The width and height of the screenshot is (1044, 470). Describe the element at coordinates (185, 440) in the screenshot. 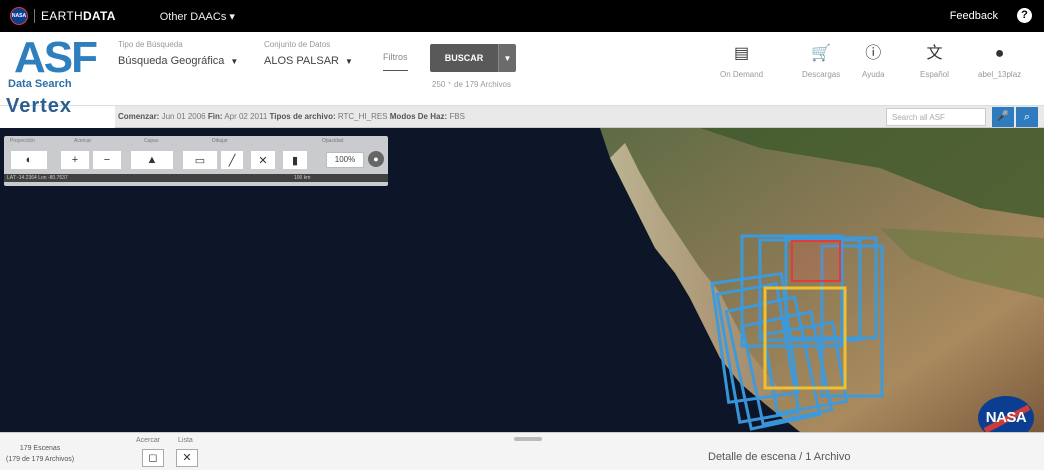

I see `list-label: Lista` at that location.